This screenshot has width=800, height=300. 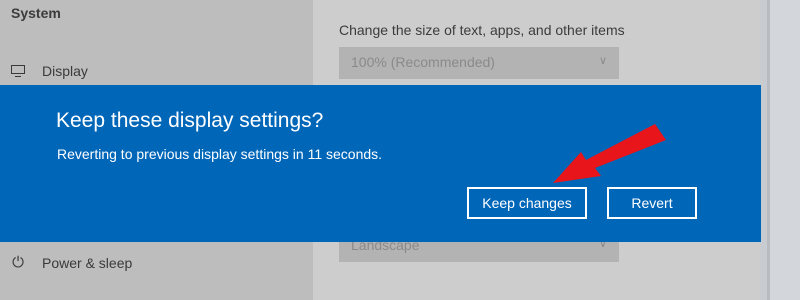 I want to click on sidebar-item-power-sleep: ⏻ Power & sleep, so click(x=71, y=263).